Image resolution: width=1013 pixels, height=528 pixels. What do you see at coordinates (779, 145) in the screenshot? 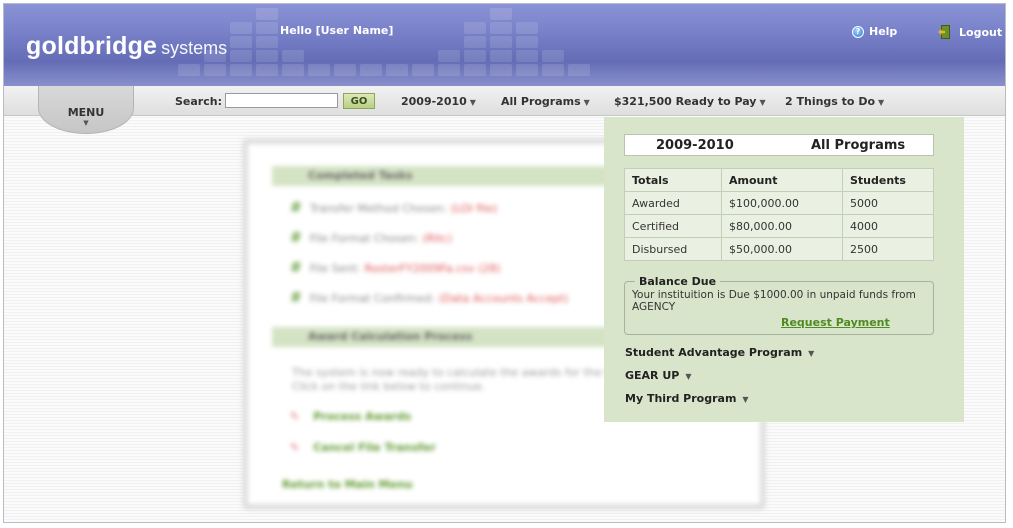
I see `panel-header: 2009-2010 All Programs` at bounding box center [779, 145].